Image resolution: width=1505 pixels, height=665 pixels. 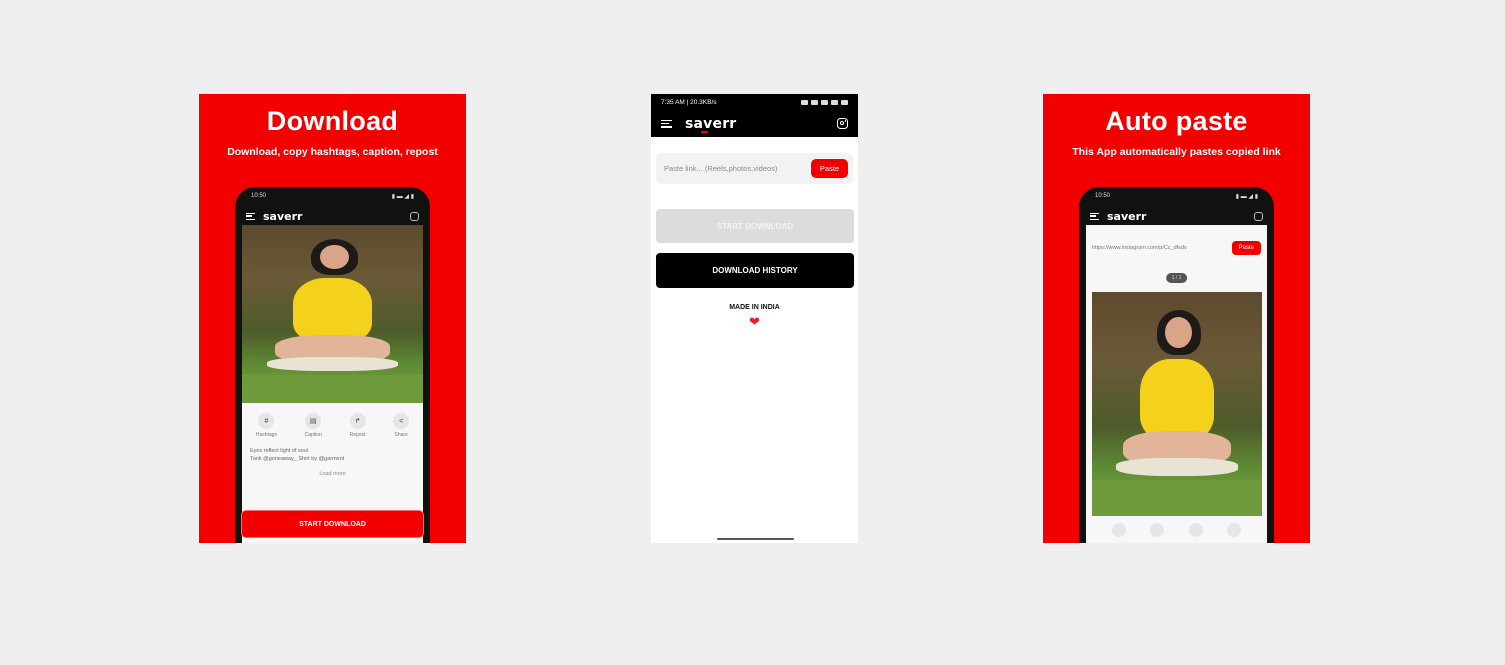 I want to click on mock-paste-button: Paste, so click(x=1246, y=248).